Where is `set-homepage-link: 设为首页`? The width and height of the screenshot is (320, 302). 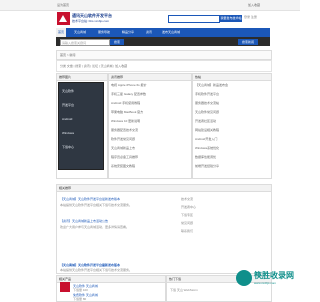 set-homepage-link: 设为首页 is located at coordinates (63, 5).